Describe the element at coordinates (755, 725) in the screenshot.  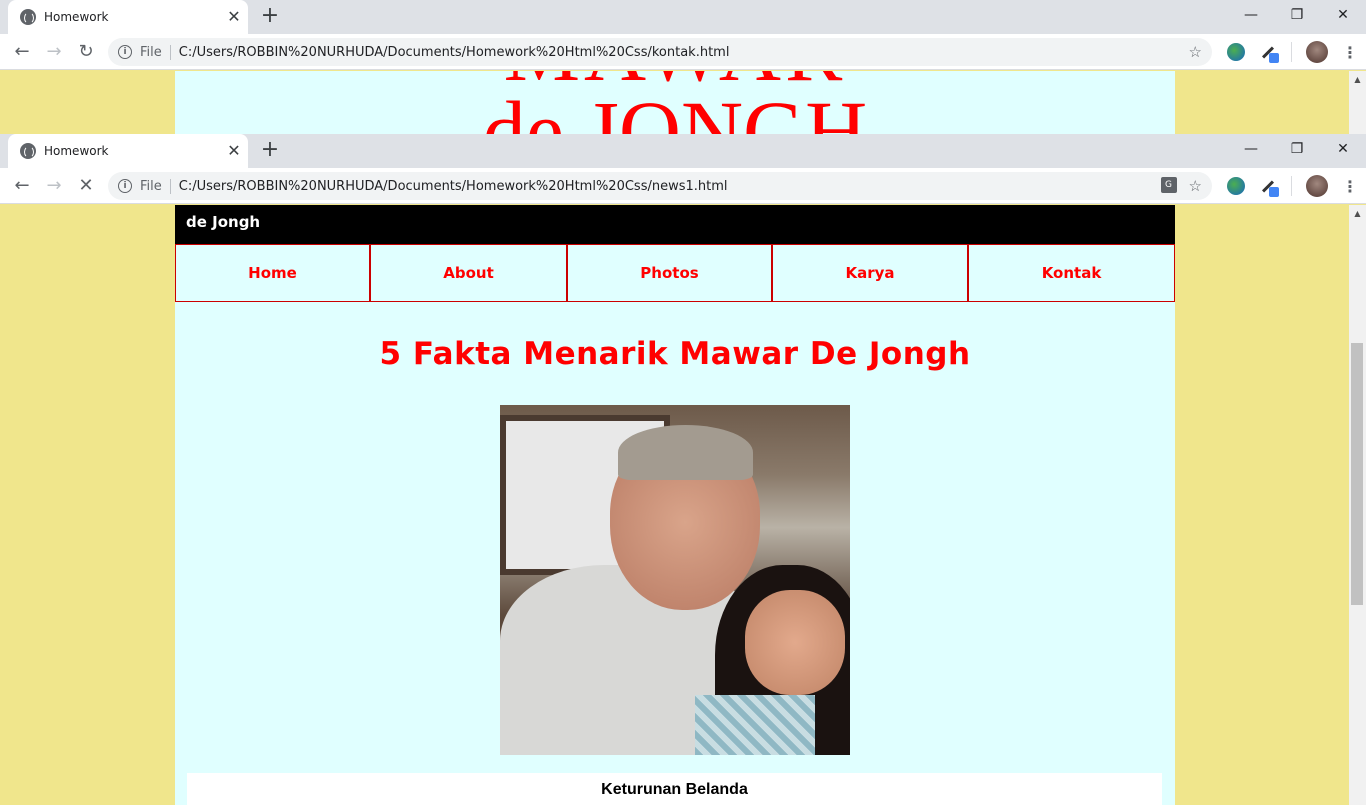
I see `photo-girl-dress` at that location.